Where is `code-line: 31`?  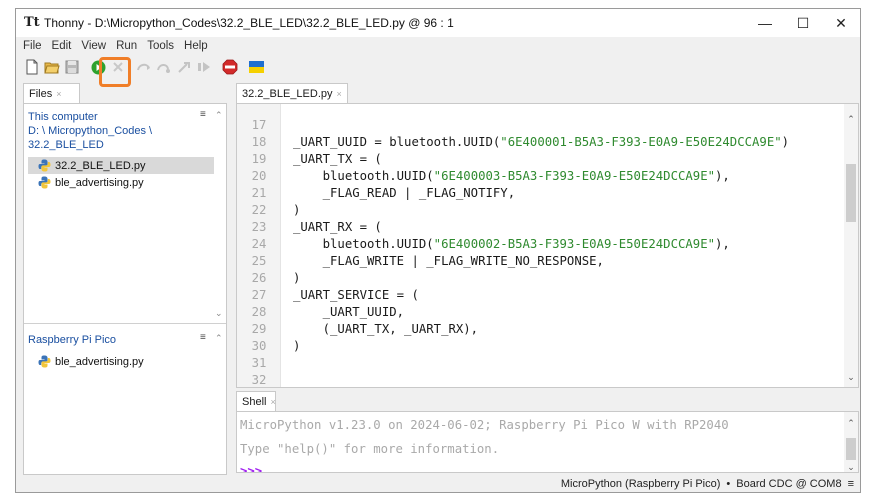
code-line: 31 is located at coordinates (537, 363).